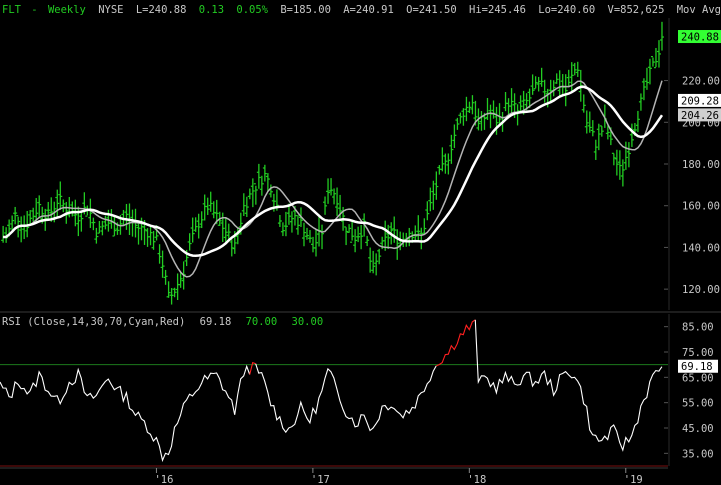  What do you see at coordinates (110, 10) in the screenshot?
I see `exchange-label: NYSE` at bounding box center [110, 10].